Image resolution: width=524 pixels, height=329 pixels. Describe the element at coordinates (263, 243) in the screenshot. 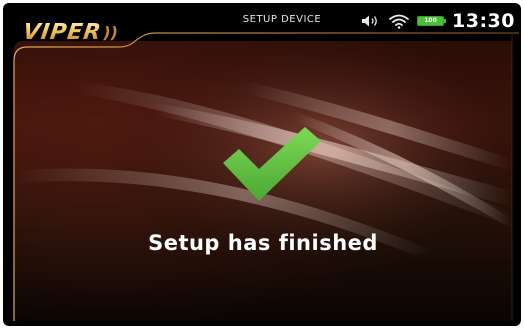

I see `setup-finished-message: Setup has finished` at that location.